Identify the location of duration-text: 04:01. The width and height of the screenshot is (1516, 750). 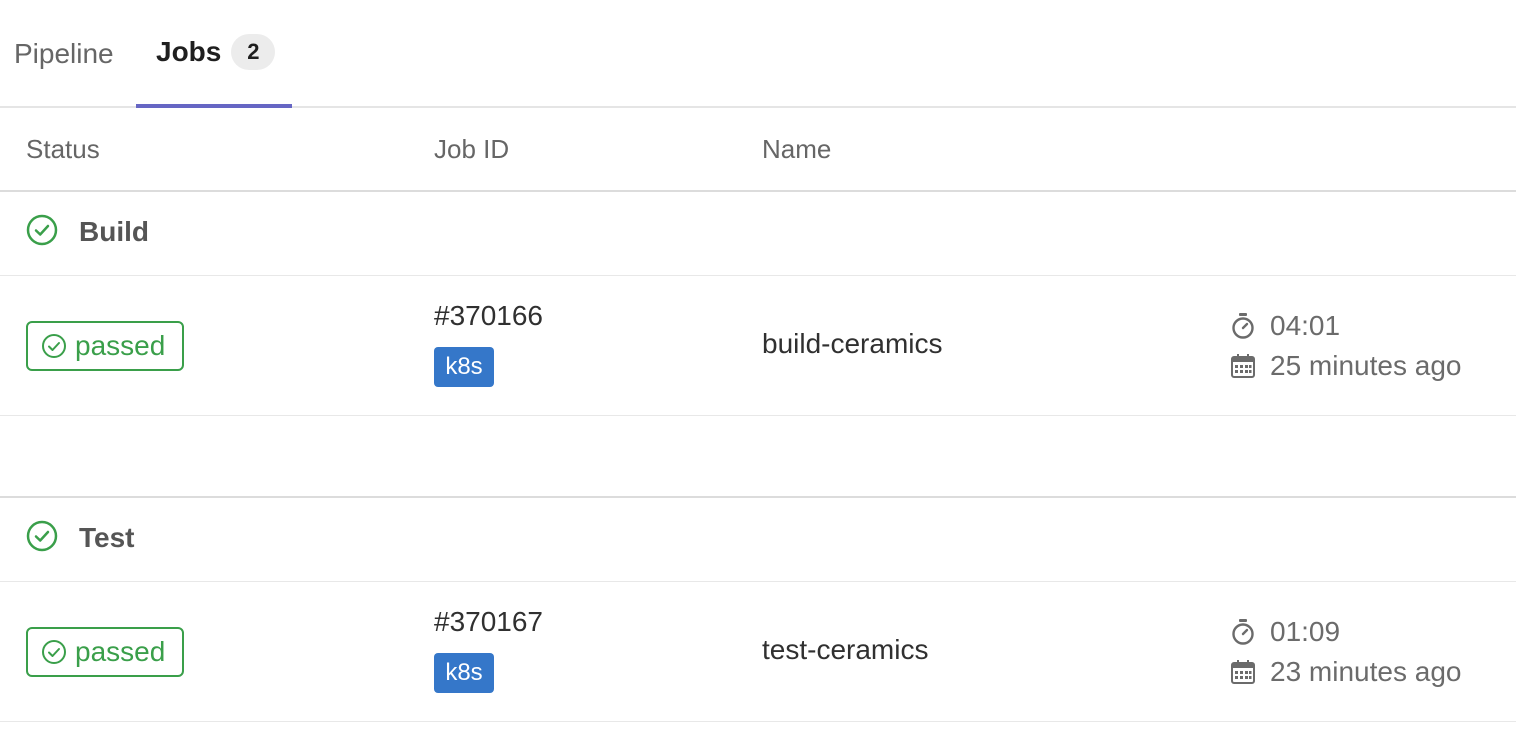
(1305, 325).